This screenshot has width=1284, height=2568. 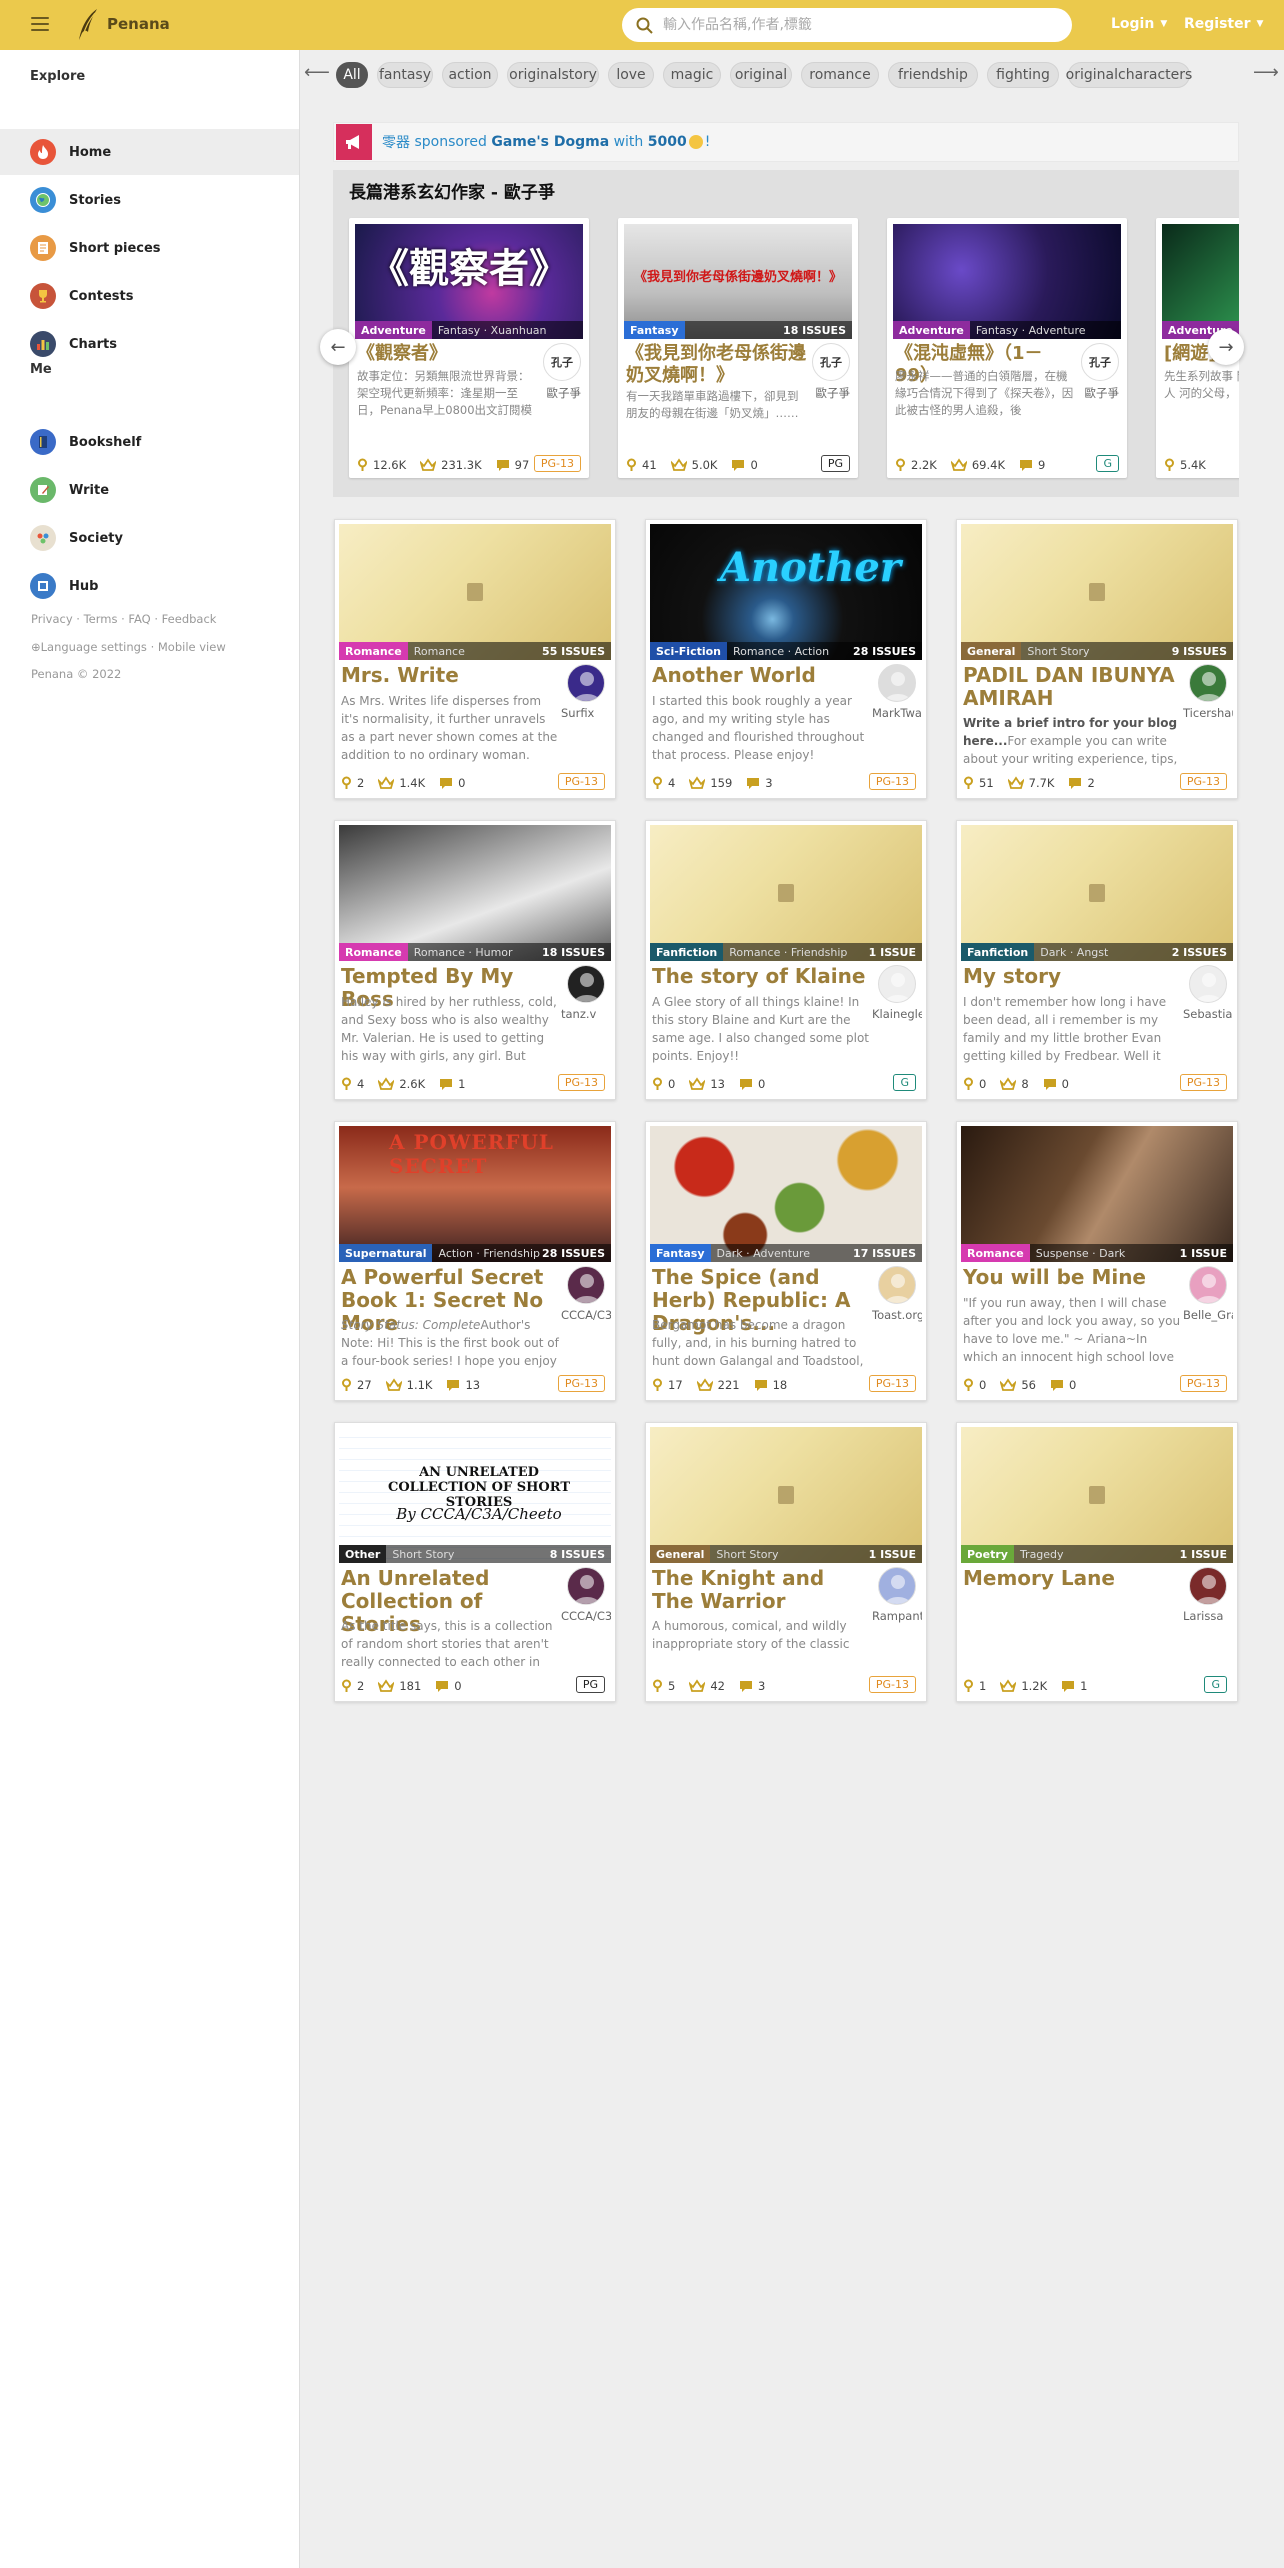 I want to click on story-cover: Adventure Fantasy · Adventure, so click(x=1007, y=281).